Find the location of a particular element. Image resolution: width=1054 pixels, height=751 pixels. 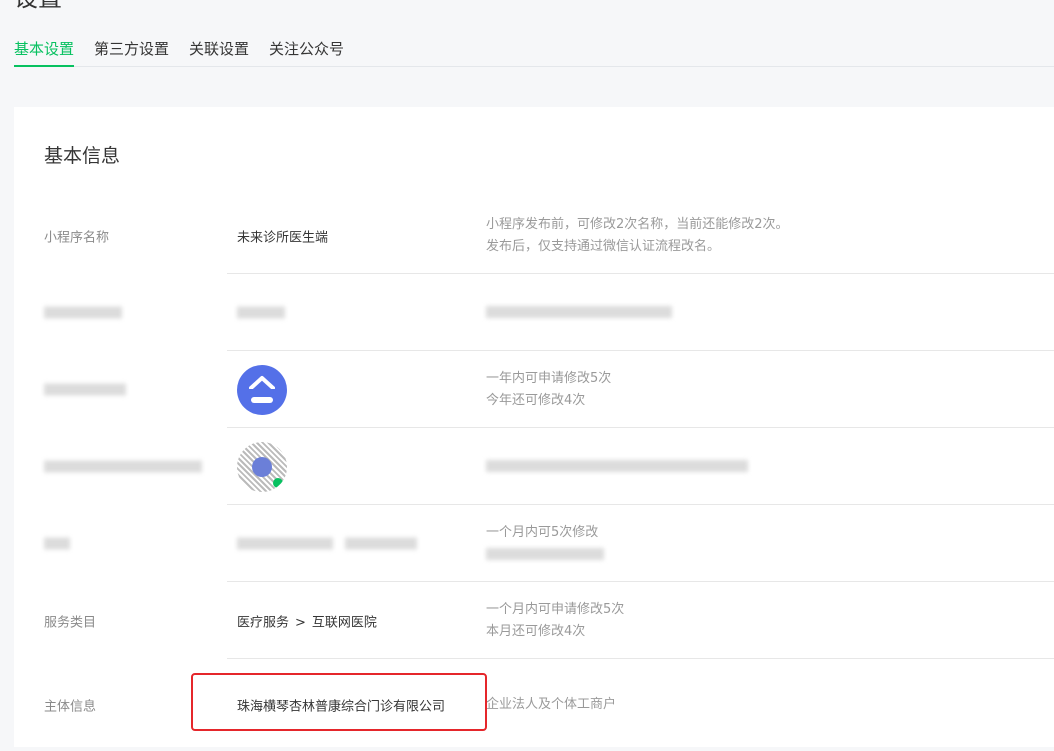

subject-description: 企业法人及个体工商户 is located at coordinates (551, 705).